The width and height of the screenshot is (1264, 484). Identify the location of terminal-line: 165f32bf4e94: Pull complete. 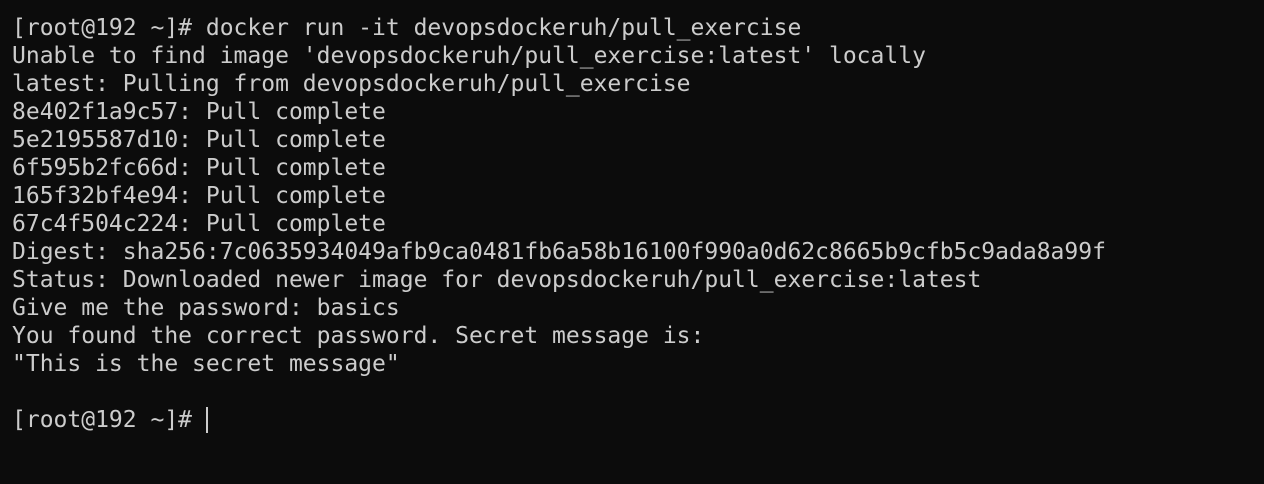
(199, 196).